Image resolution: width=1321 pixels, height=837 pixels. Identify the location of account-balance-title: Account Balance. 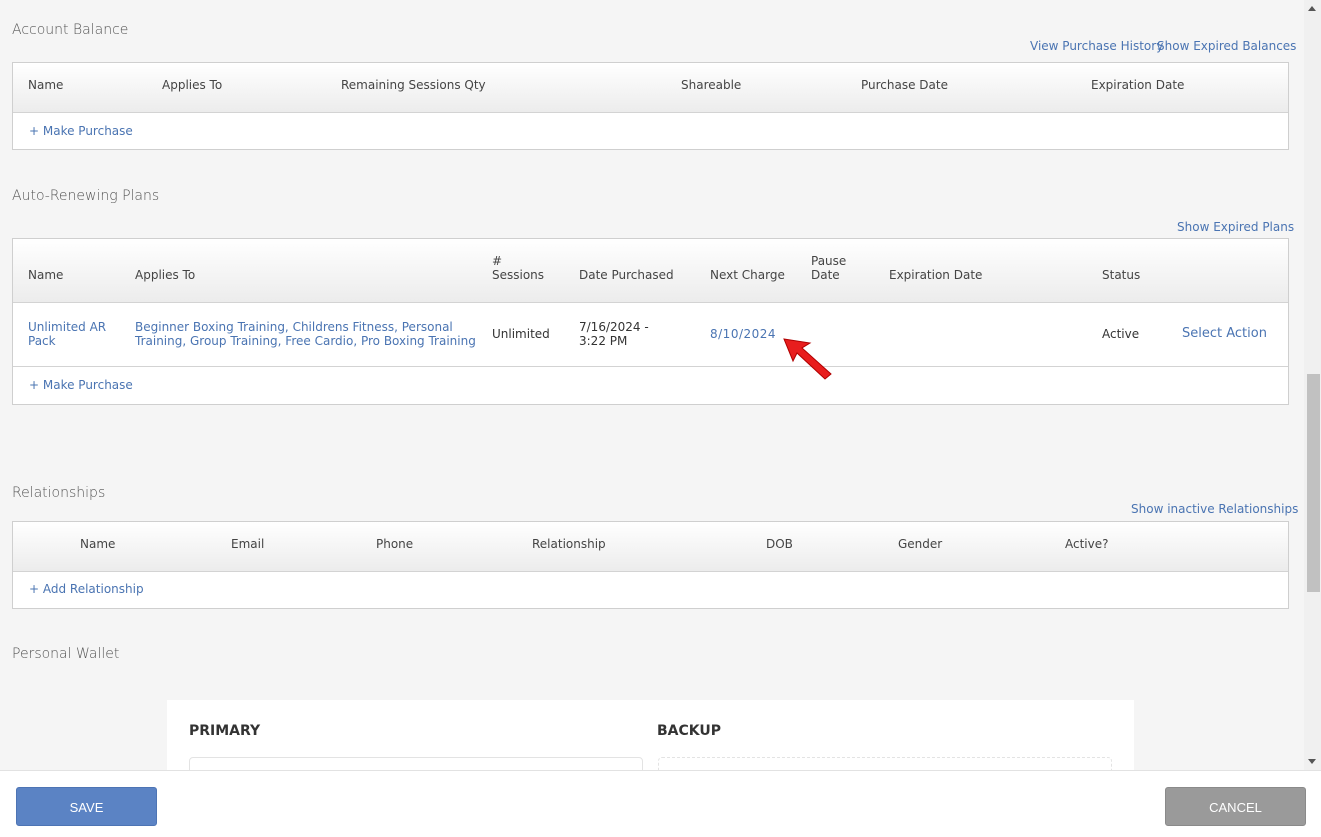
(70, 30).